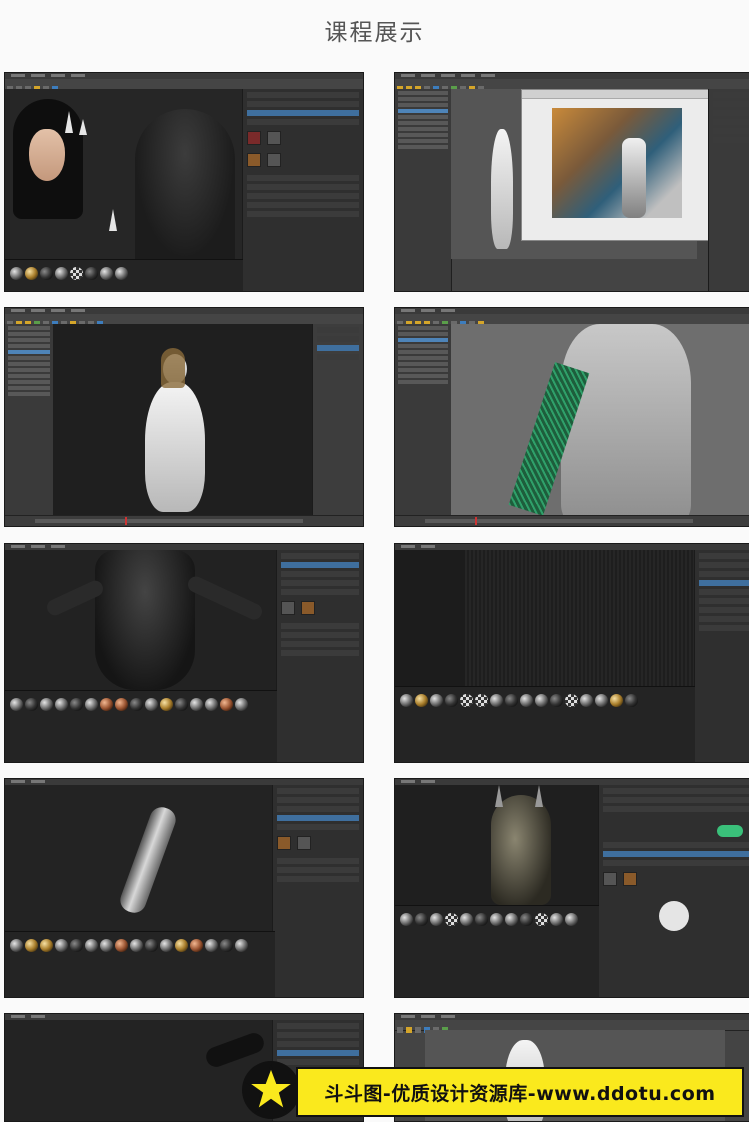 This screenshot has width=749, height=1122. Describe the element at coordinates (271, 1090) in the screenshot. I see `star-icon` at that location.